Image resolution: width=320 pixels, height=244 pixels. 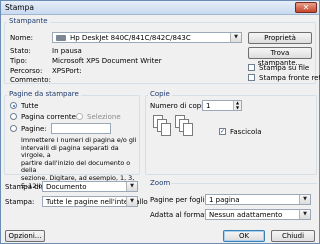 What do you see at coordinates (224, 200) in the screenshot?
I see `pages-per-sheet-value: 1 pagina` at bounding box center [224, 200].